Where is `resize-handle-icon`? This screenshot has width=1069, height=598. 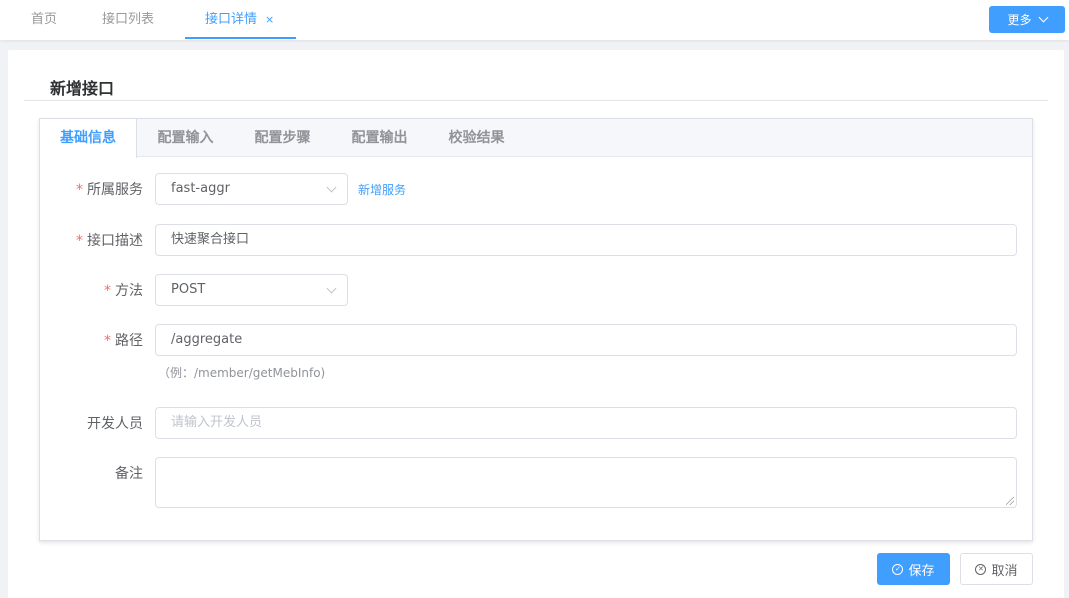 resize-handle-icon is located at coordinates (1010, 501).